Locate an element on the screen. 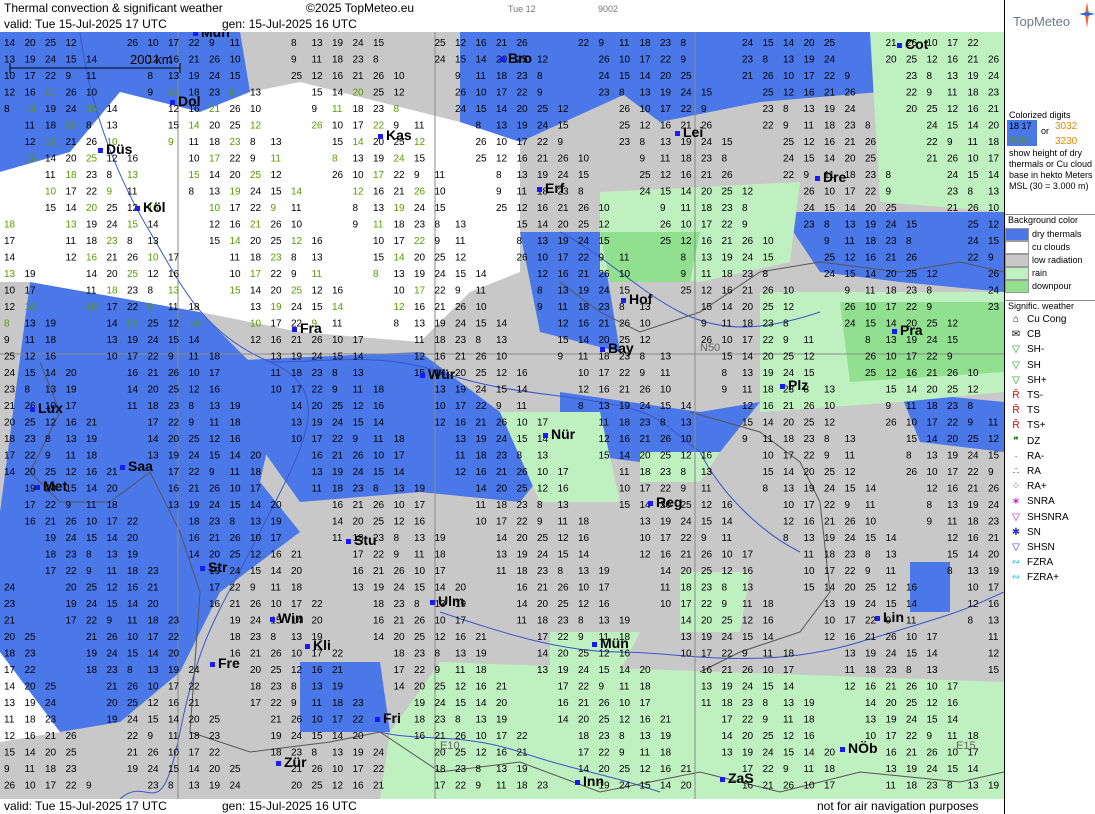 This screenshot has height=814, width=1095. city-label: Kli is located at coordinates (318, 645).